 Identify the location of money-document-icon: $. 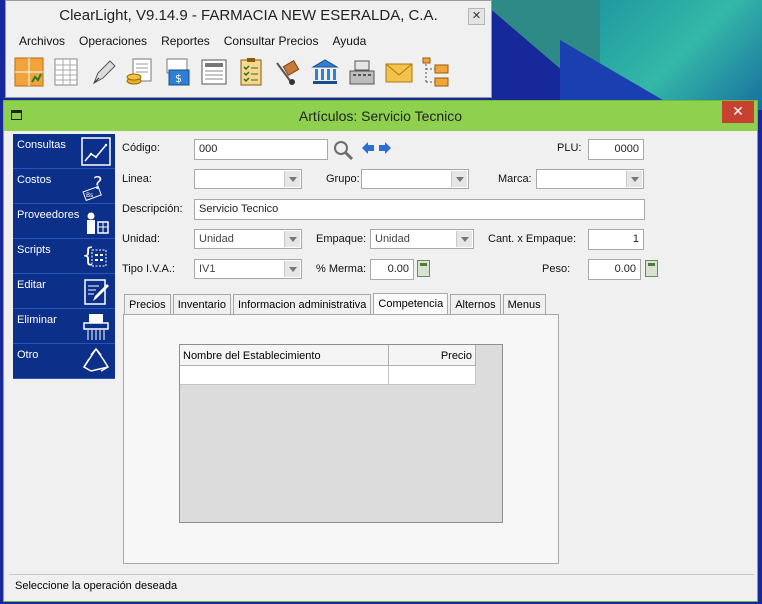
(176, 72).